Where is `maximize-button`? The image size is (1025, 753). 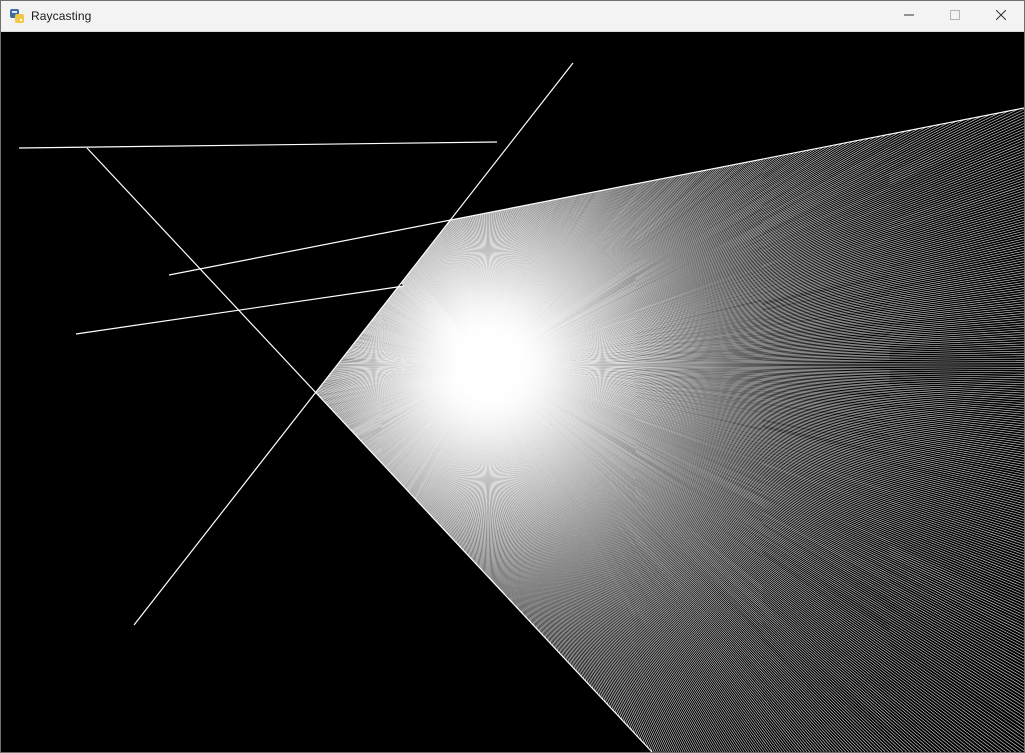
maximize-button is located at coordinates (955, 16).